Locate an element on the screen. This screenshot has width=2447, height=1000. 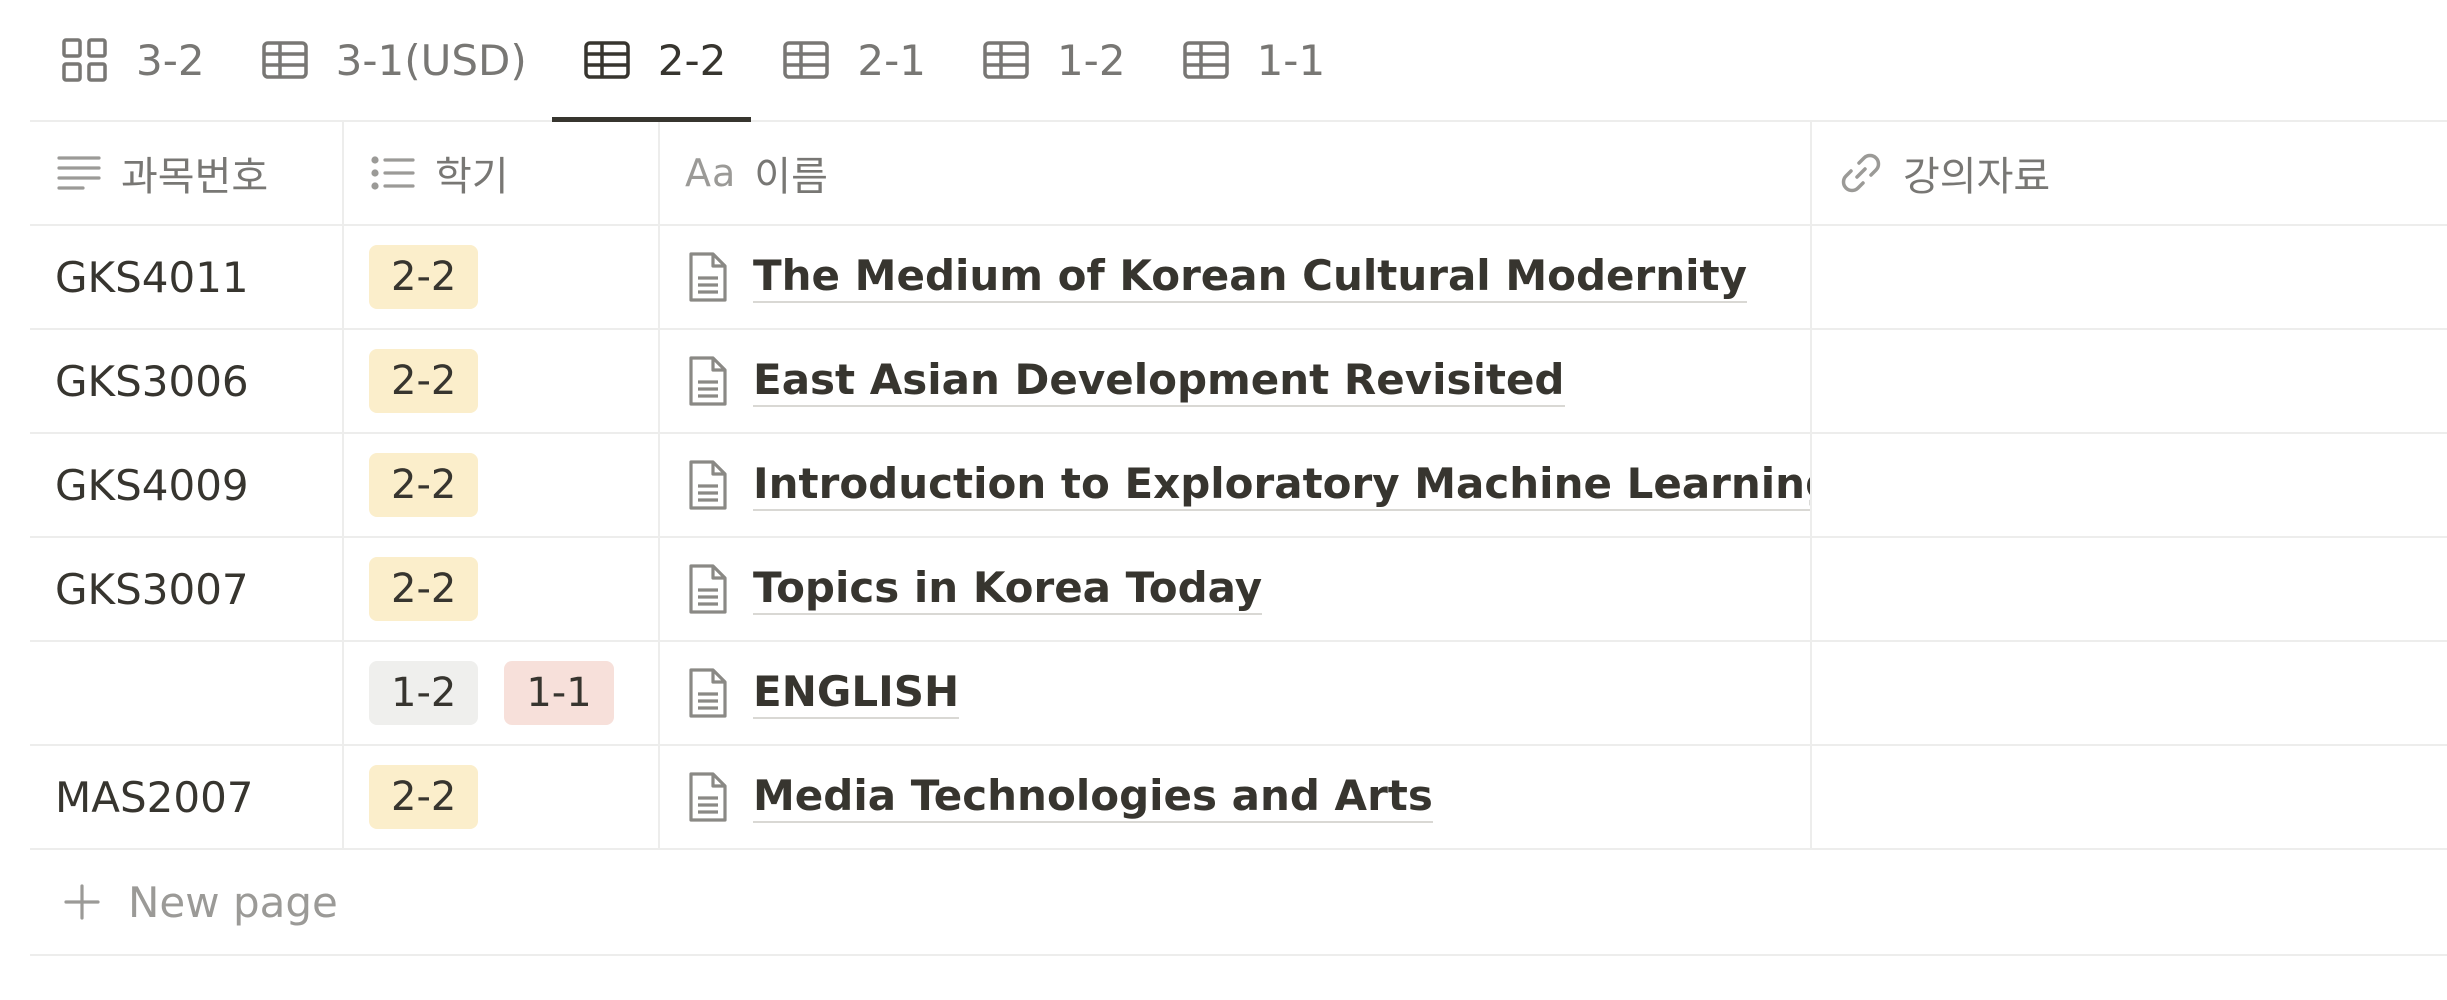
cell-semester: 1-2 1-1 is located at coordinates (502, 693).